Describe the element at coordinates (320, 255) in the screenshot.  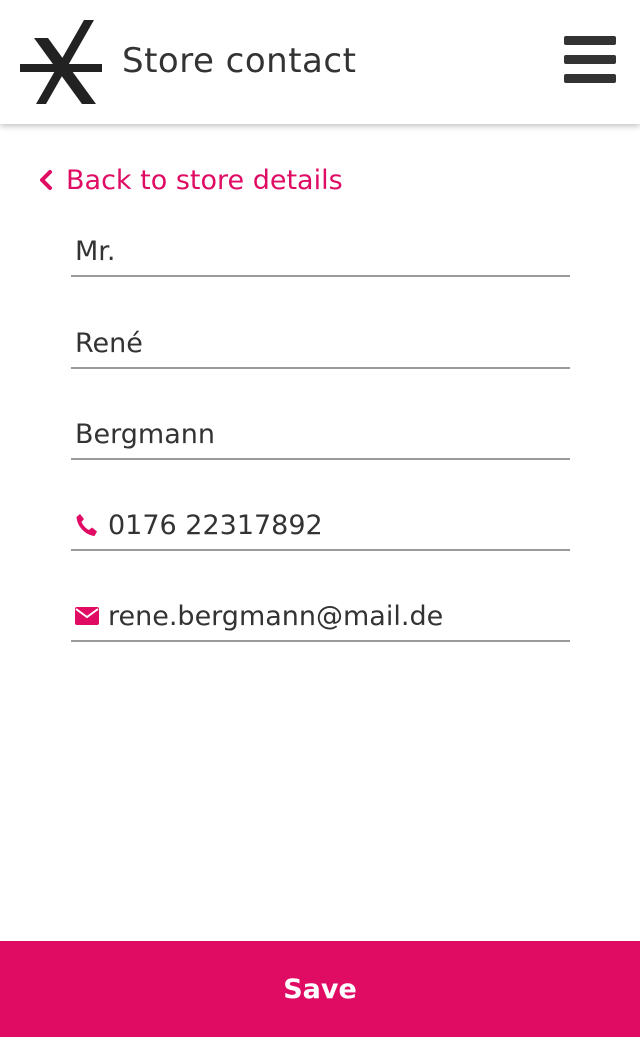
I see `salutation-field: Mr.` at that location.